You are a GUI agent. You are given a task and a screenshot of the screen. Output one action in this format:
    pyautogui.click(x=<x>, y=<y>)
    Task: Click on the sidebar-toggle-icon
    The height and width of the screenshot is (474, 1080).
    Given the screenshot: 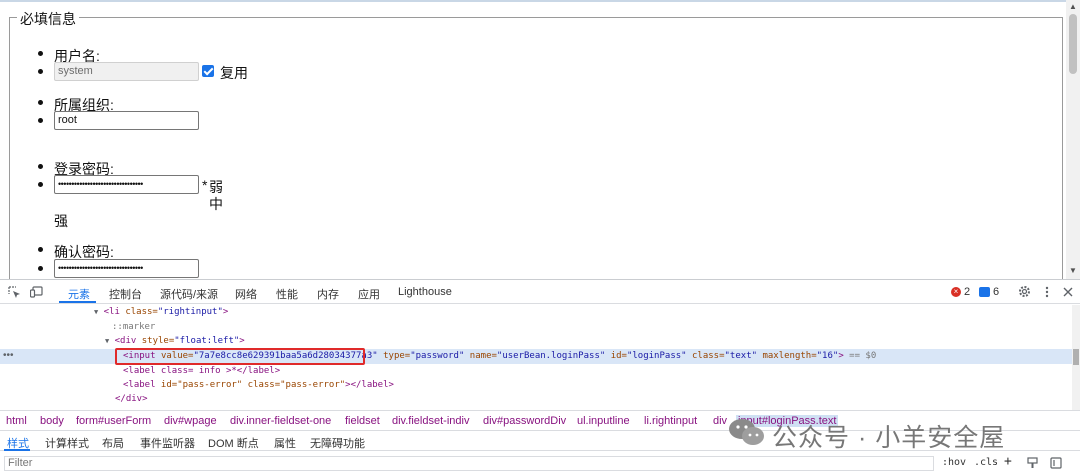 What is the action you would take?
    pyautogui.click(x=1056, y=463)
    